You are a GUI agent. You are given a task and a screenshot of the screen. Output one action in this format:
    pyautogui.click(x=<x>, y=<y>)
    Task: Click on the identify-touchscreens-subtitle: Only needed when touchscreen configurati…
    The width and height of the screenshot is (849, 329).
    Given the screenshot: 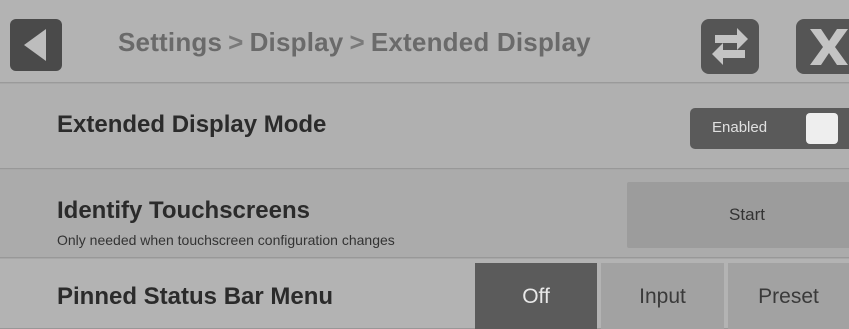 What is the action you would take?
    pyautogui.click(x=226, y=240)
    